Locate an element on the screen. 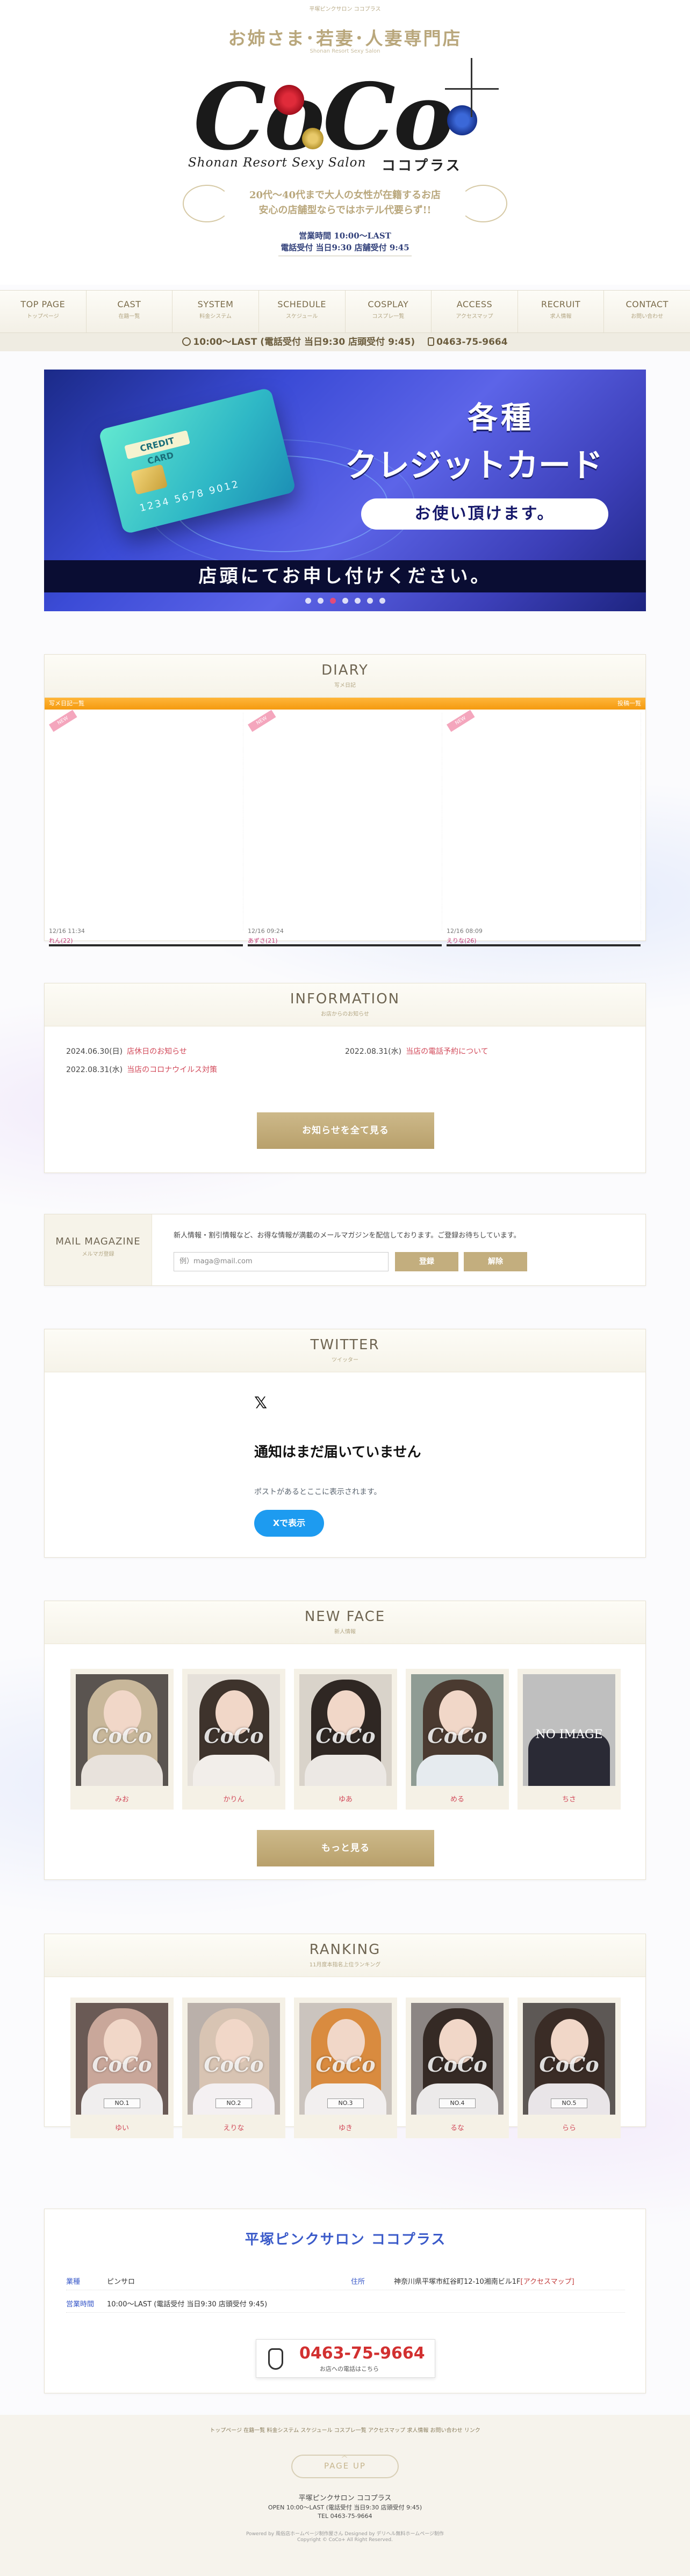 The image size is (690, 2576). email-input: 例）maga@mail.com is located at coordinates (281, 1261).